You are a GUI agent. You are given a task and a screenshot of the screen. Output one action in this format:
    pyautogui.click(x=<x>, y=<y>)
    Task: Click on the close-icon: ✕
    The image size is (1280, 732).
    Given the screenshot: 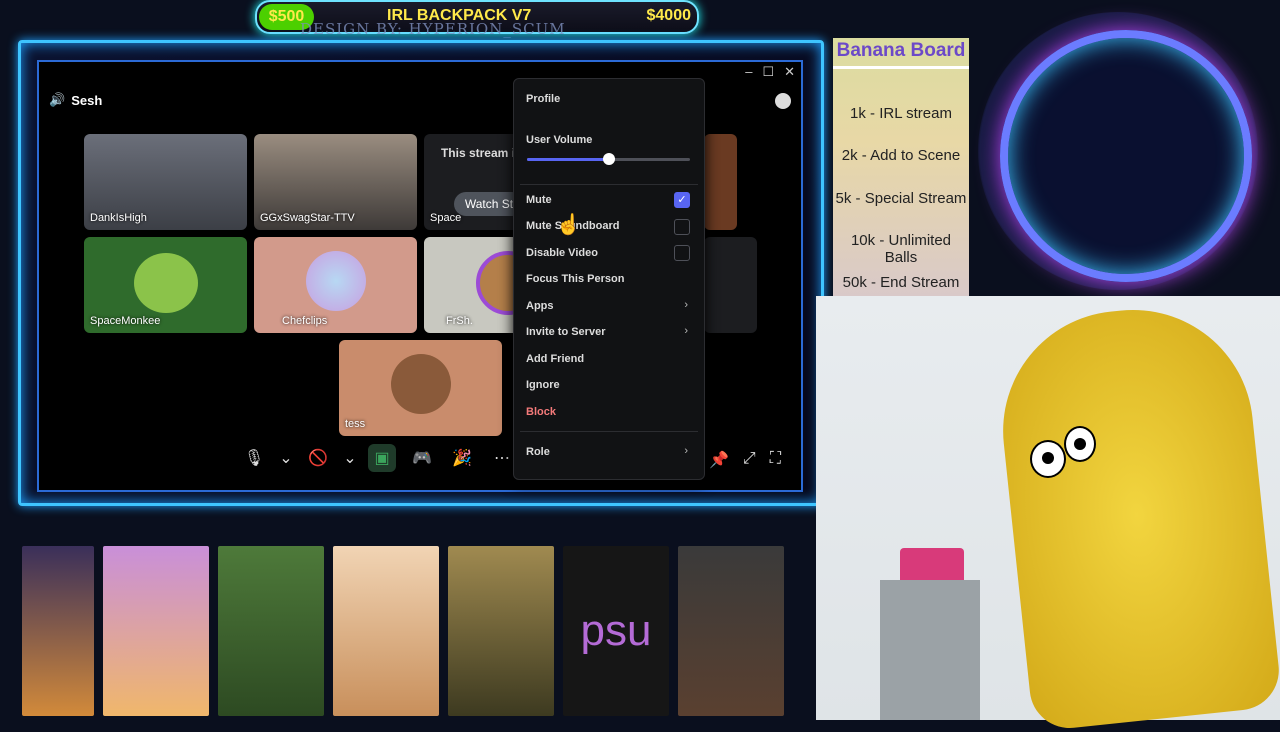 What is the action you would take?
    pyautogui.click(x=789, y=72)
    